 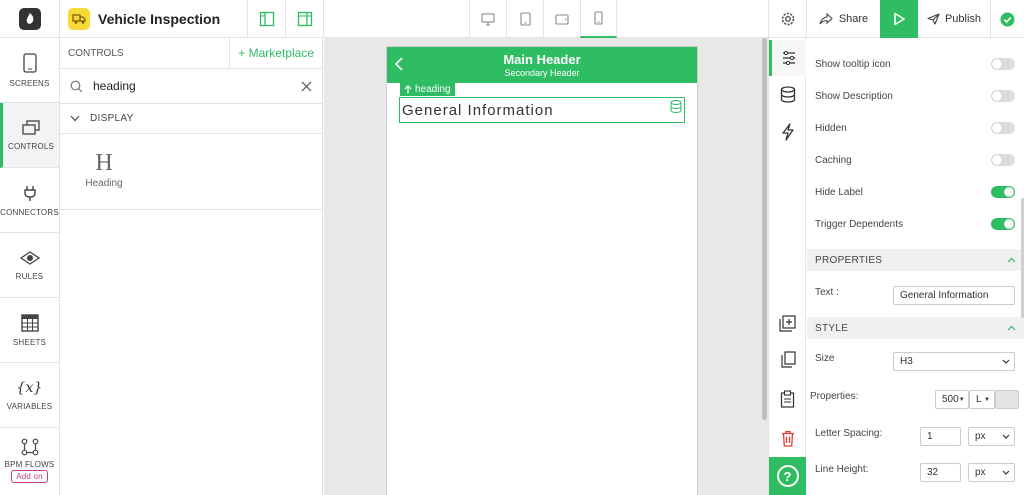 What do you see at coordinates (542, 73) in the screenshot?
I see `secondary-header: Secondary Header` at bounding box center [542, 73].